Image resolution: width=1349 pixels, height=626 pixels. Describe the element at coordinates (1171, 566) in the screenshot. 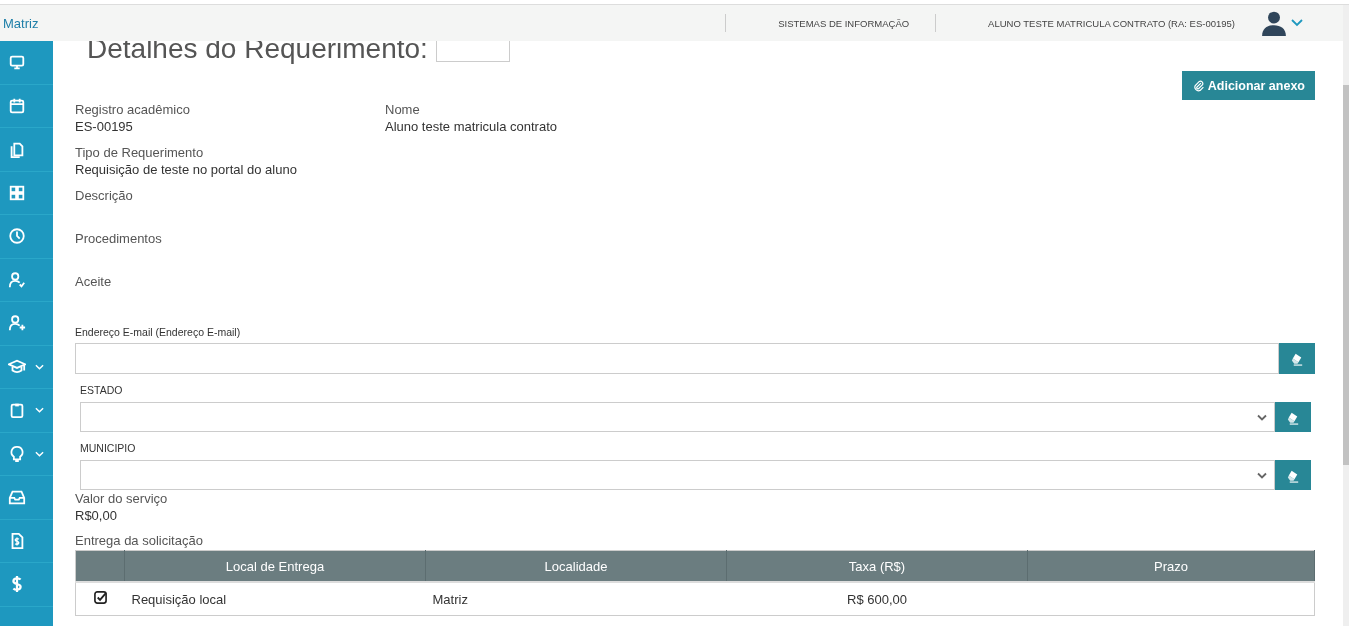

I see `column-header: Prazo` at that location.